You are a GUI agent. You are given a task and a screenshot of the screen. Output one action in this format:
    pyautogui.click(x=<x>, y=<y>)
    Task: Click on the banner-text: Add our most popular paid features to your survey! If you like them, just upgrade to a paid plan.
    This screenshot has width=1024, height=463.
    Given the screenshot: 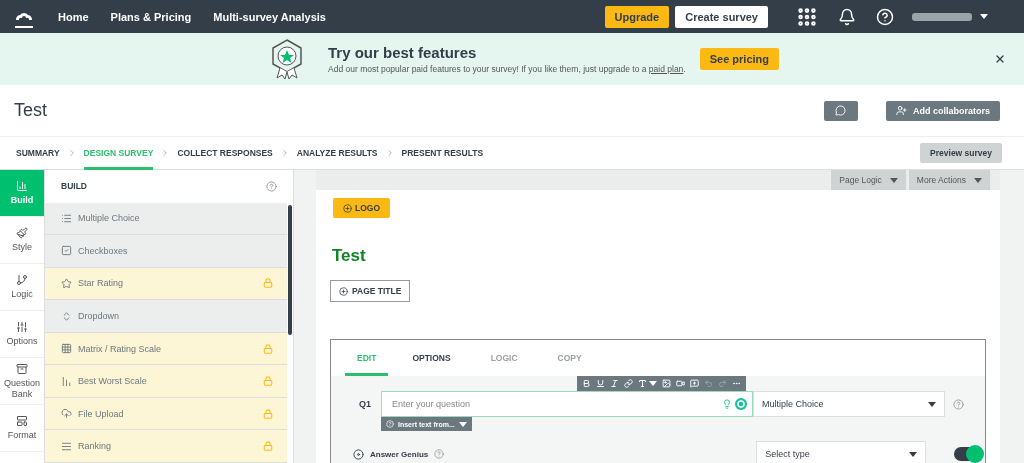 What is the action you would take?
    pyautogui.click(x=507, y=69)
    